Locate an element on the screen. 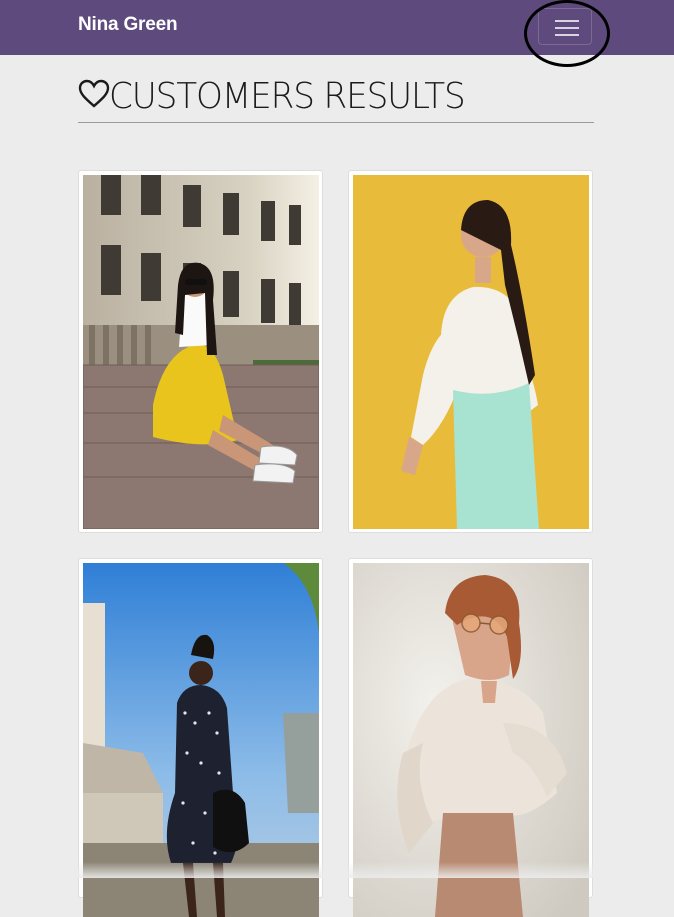 The height and width of the screenshot is (917, 674). page-title: CUSTOMERS RESULTS is located at coordinates (336, 99).